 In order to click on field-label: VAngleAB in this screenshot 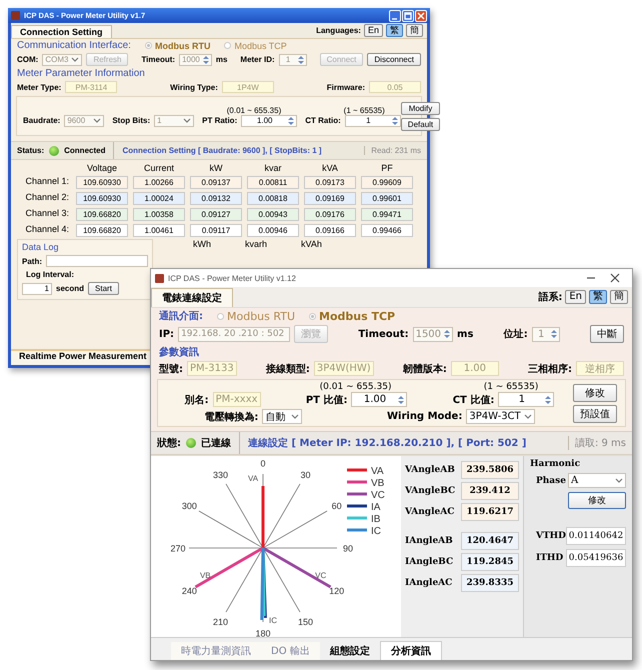, I will do `click(430, 470)`.